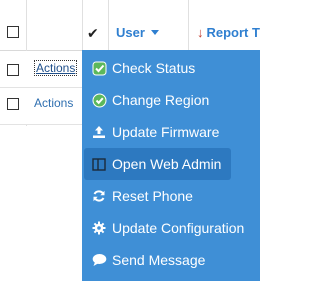 The width and height of the screenshot is (320, 281). What do you see at coordinates (130, 32) in the screenshot?
I see `user-column-label: User` at bounding box center [130, 32].